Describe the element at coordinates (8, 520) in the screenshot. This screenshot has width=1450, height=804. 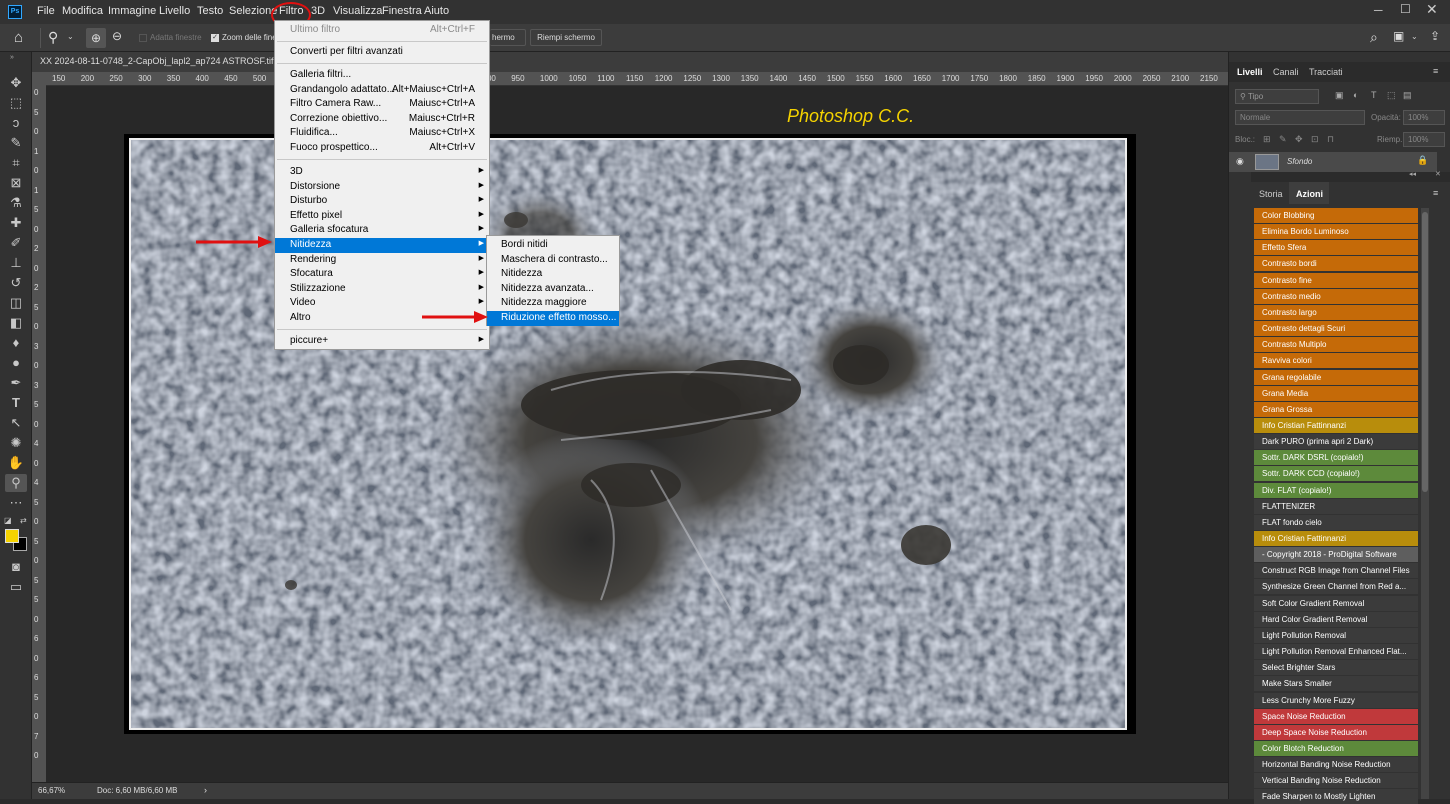
I see `default-colors-icon: ◪` at that location.